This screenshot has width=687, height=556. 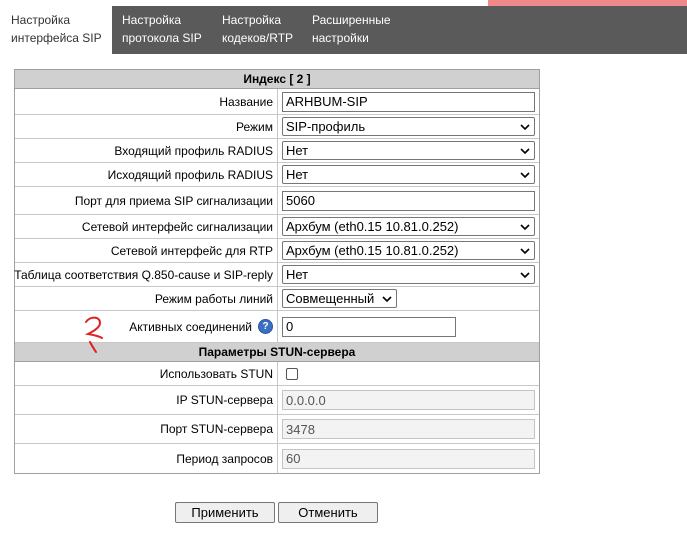 What do you see at coordinates (408, 200) in the screenshot?
I see `sip-port-input` at bounding box center [408, 200].